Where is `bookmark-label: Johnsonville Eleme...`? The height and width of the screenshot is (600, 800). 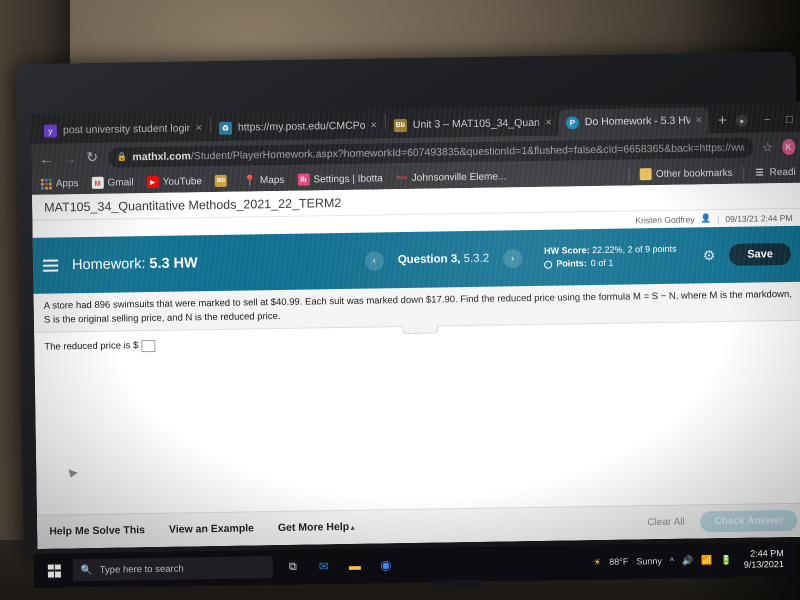
bookmark-label: Johnsonville Eleme... is located at coordinates (459, 177).